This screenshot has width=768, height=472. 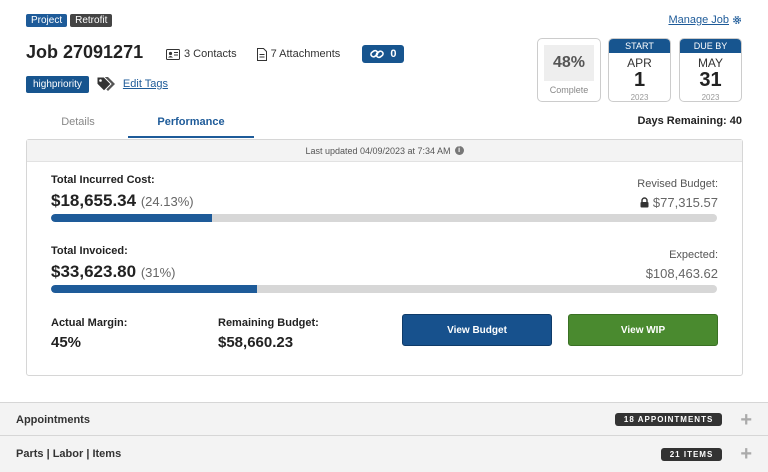 What do you see at coordinates (710, 46) in the screenshot?
I see `due-date-head: DUE BY` at bounding box center [710, 46].